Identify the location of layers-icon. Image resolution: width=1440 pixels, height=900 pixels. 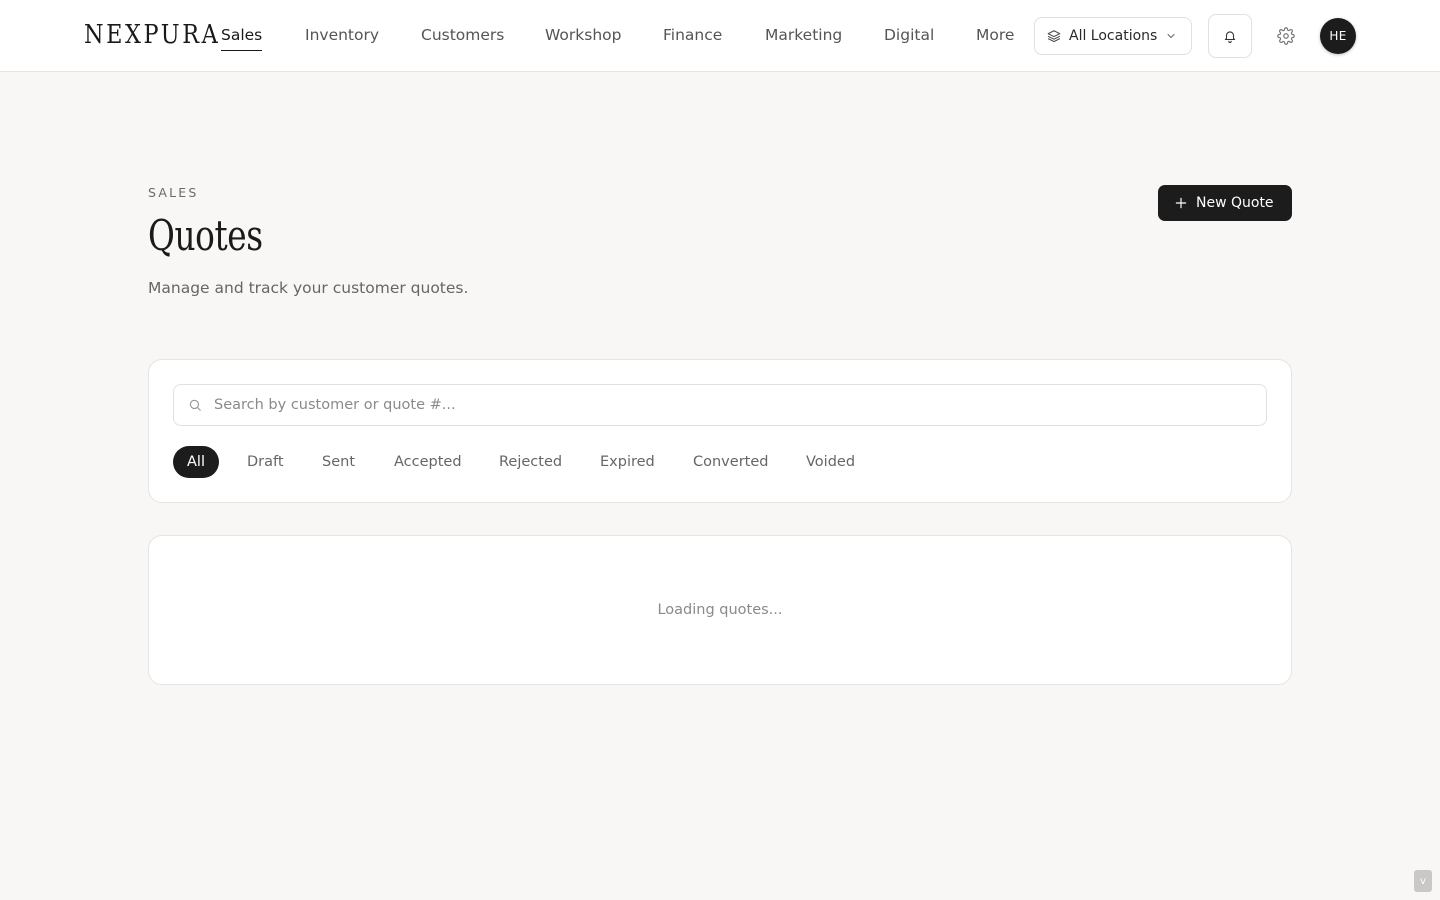
(1054, 36).